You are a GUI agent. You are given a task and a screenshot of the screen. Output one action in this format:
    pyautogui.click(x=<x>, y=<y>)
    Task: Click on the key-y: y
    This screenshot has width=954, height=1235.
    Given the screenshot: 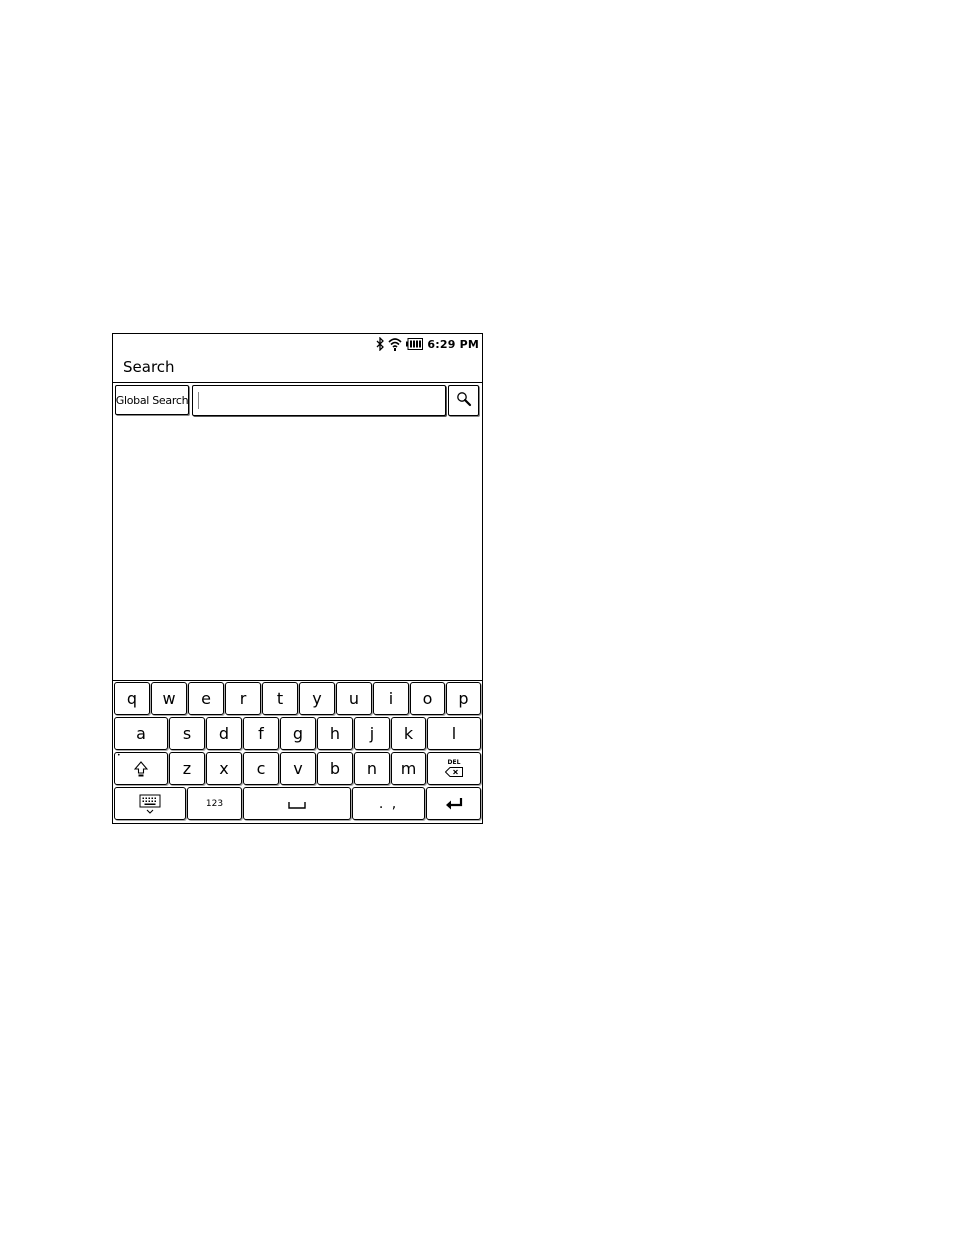 What is the action you would take?
    pyautogui.click(x=317, y=698)
    